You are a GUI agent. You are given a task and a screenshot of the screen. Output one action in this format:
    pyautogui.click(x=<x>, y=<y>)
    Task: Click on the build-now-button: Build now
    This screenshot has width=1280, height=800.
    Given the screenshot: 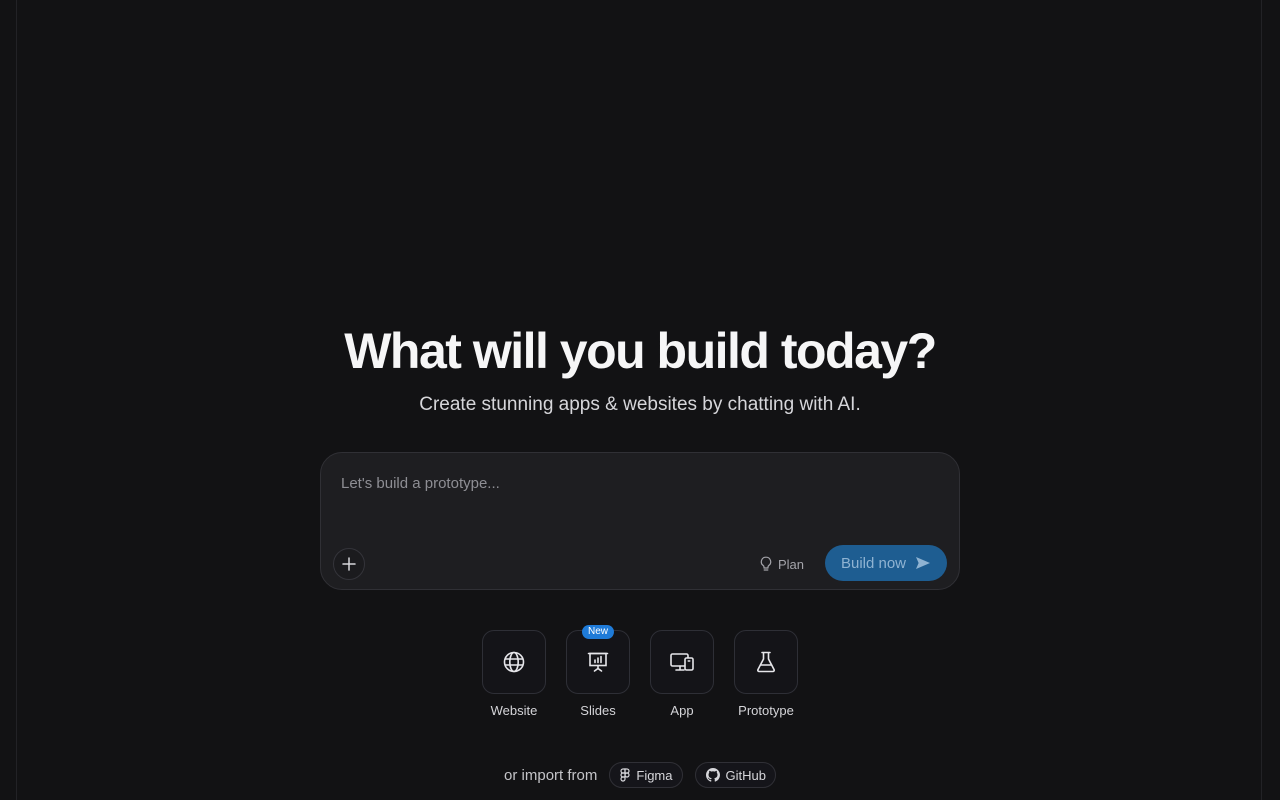 What is the action you would take?
    pyautogui.click(x=886, y=563)
    